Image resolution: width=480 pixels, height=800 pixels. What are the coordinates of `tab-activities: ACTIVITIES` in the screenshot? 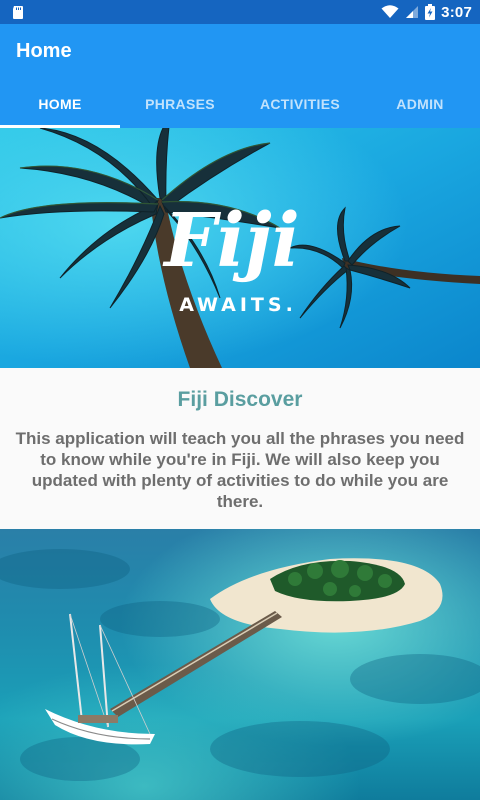 It's located at (300, 104).